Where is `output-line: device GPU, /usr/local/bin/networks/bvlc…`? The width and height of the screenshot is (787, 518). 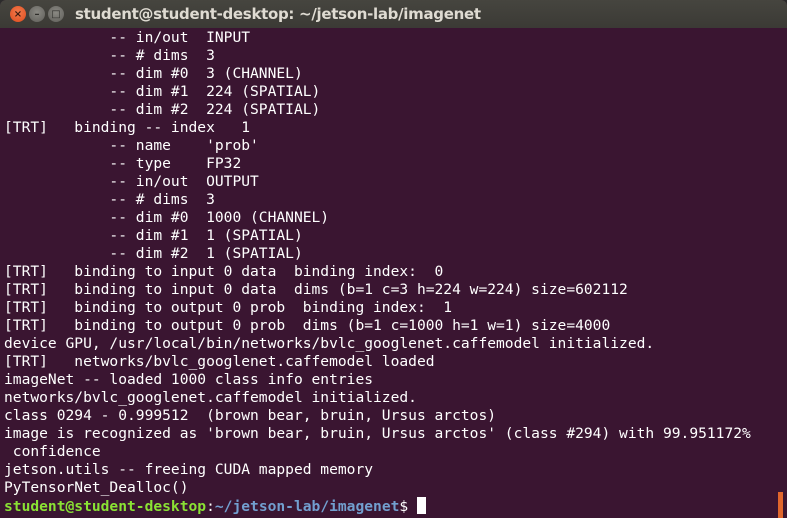 output-line: device GPU, /usr/local/bin/networks/bvlc… is located at coordinates (329, 343).